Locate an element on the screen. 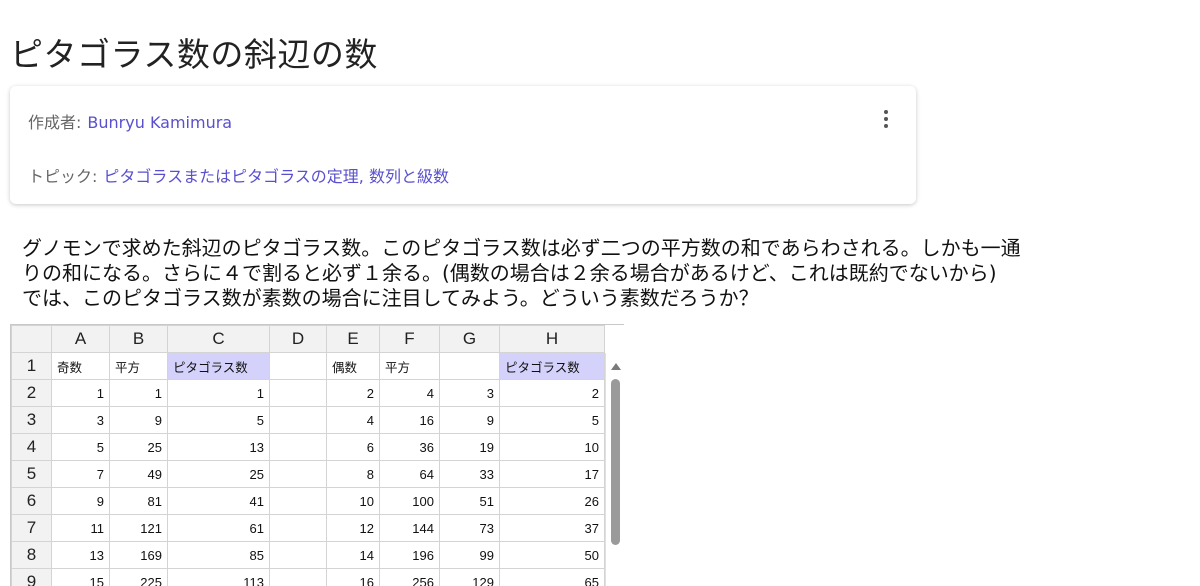 The image size is (1200, 586). cell-f2: 4 is located at coordinates (409, 393).